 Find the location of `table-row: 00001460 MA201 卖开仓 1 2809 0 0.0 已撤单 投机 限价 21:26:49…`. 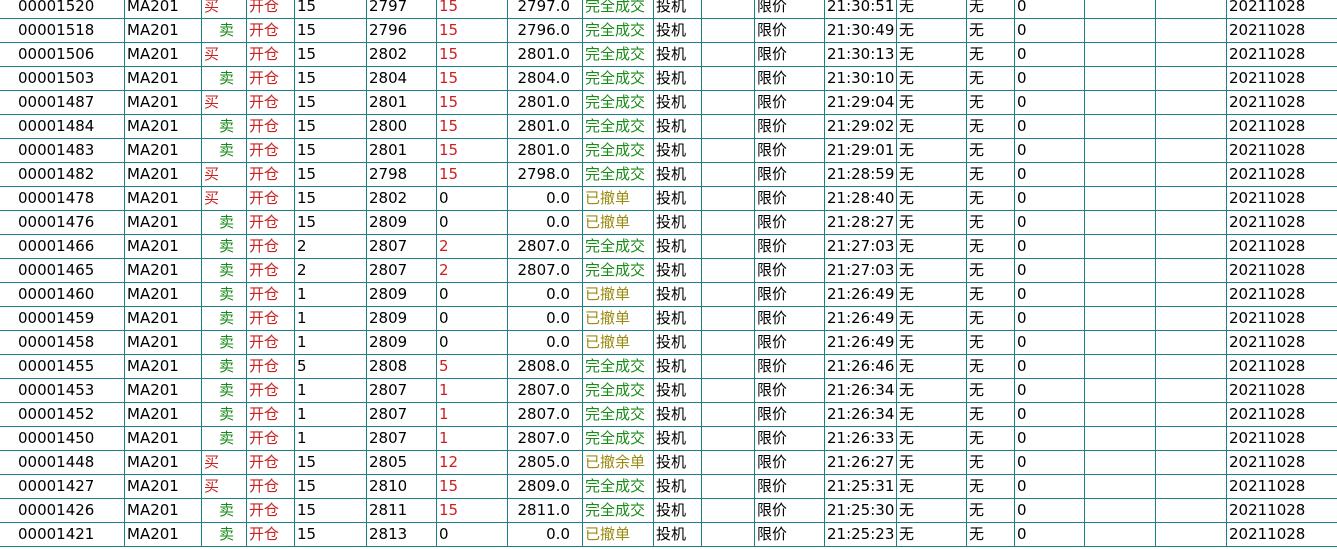

table-row: 00001460 MA201 卖开仓 1 2809 0 0.0 已撤单 投机 限价 21:26:49… is located at coordinates (668, 295).